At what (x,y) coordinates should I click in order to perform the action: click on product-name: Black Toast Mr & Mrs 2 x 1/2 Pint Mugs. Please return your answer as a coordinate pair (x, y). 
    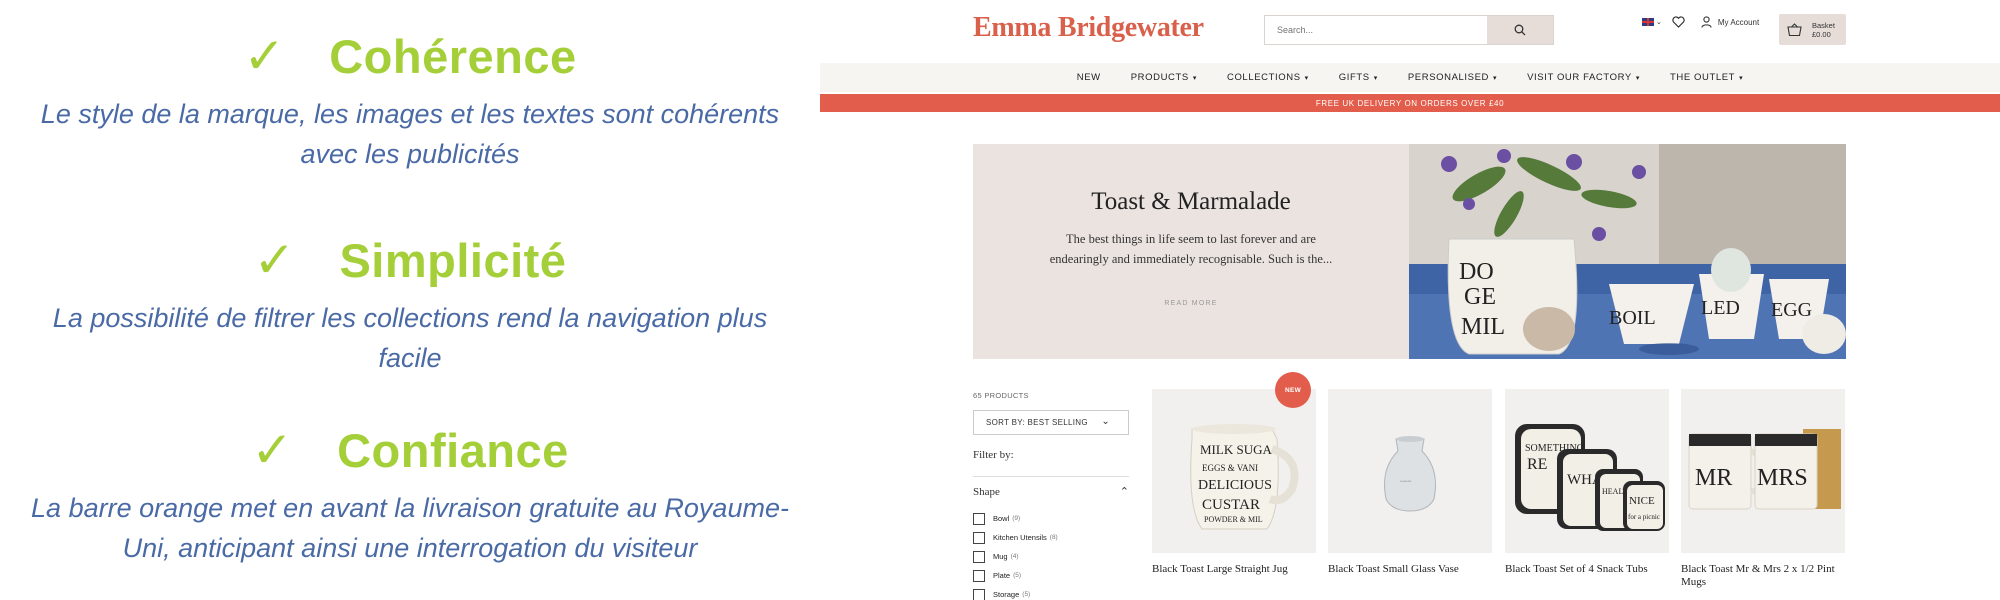
    Looking at the image, I should click on (1763, 576).